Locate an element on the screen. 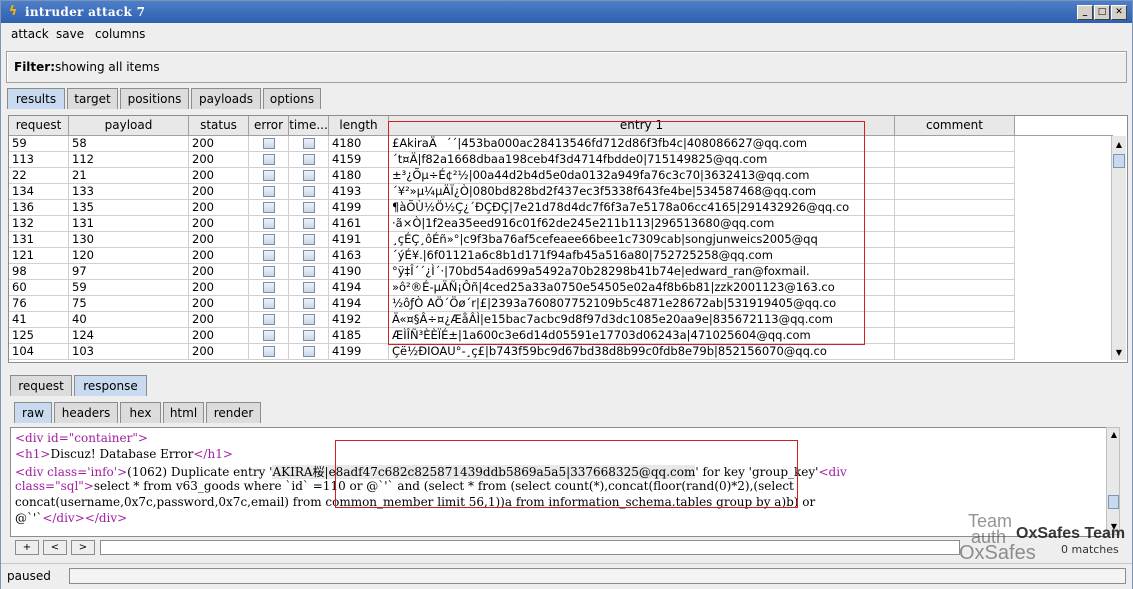 This screenshot has height=589, width=1133. search-input is located at coordinates (530, 547).